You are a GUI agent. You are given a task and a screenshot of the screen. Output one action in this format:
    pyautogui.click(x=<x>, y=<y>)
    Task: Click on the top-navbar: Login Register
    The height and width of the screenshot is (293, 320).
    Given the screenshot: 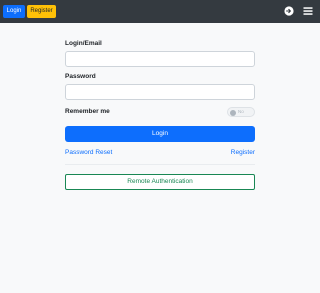 What is the action you would take?
    pyautogui.click(x=160, y=11)
    